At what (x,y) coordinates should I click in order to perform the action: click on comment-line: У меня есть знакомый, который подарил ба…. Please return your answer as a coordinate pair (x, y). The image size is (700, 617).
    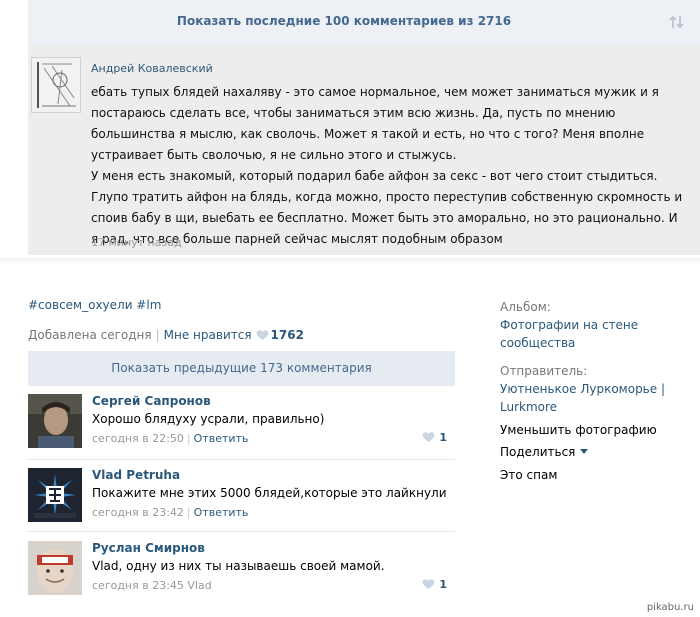
    Looking at the image, I should click on (374, 176).